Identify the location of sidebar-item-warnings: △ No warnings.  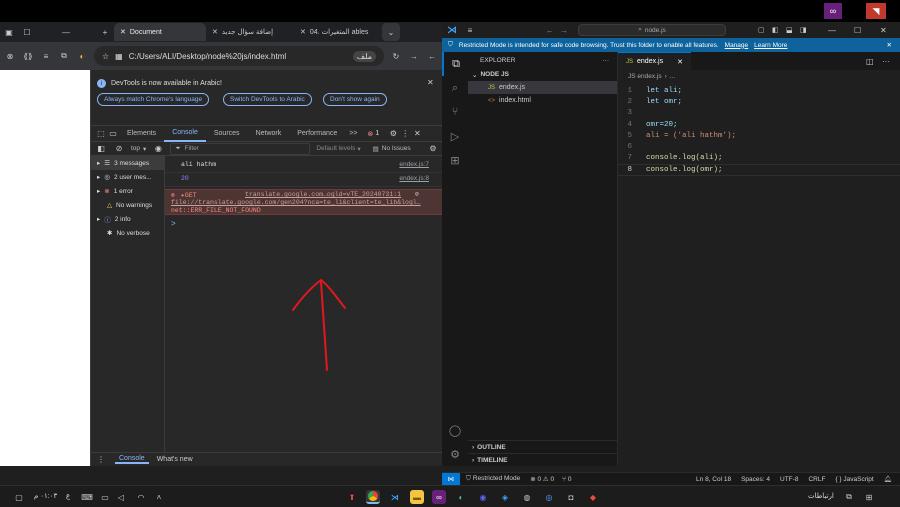
(127, 205).